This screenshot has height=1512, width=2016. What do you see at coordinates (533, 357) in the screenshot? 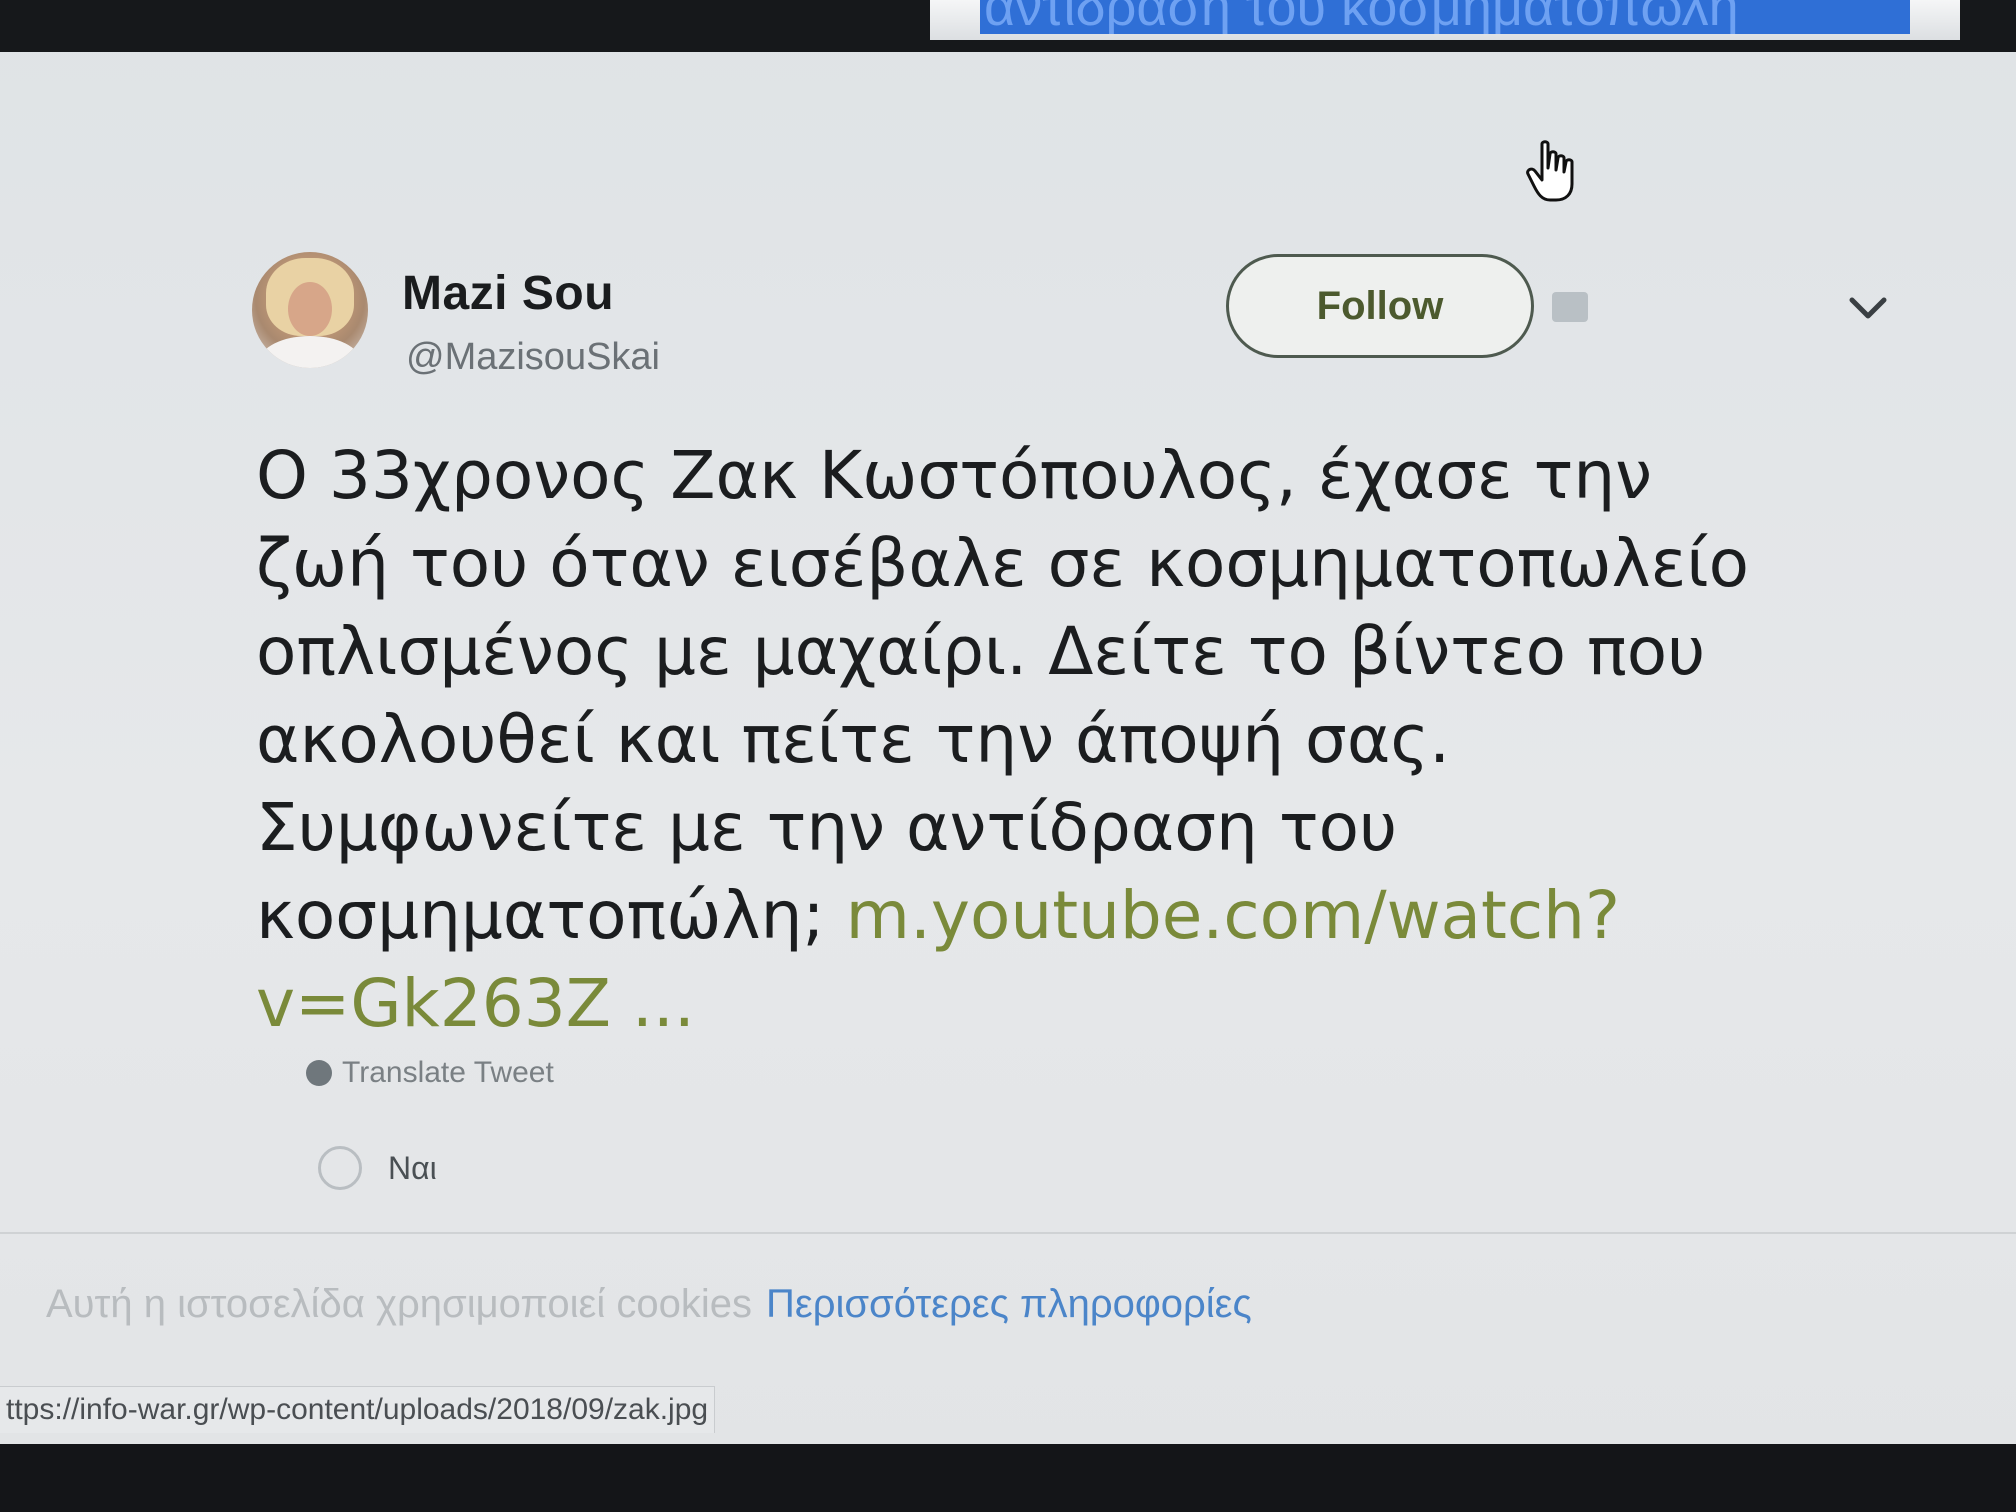
I see `tweet-handle: @MazisouSkai` at bounding box center [533, 357].